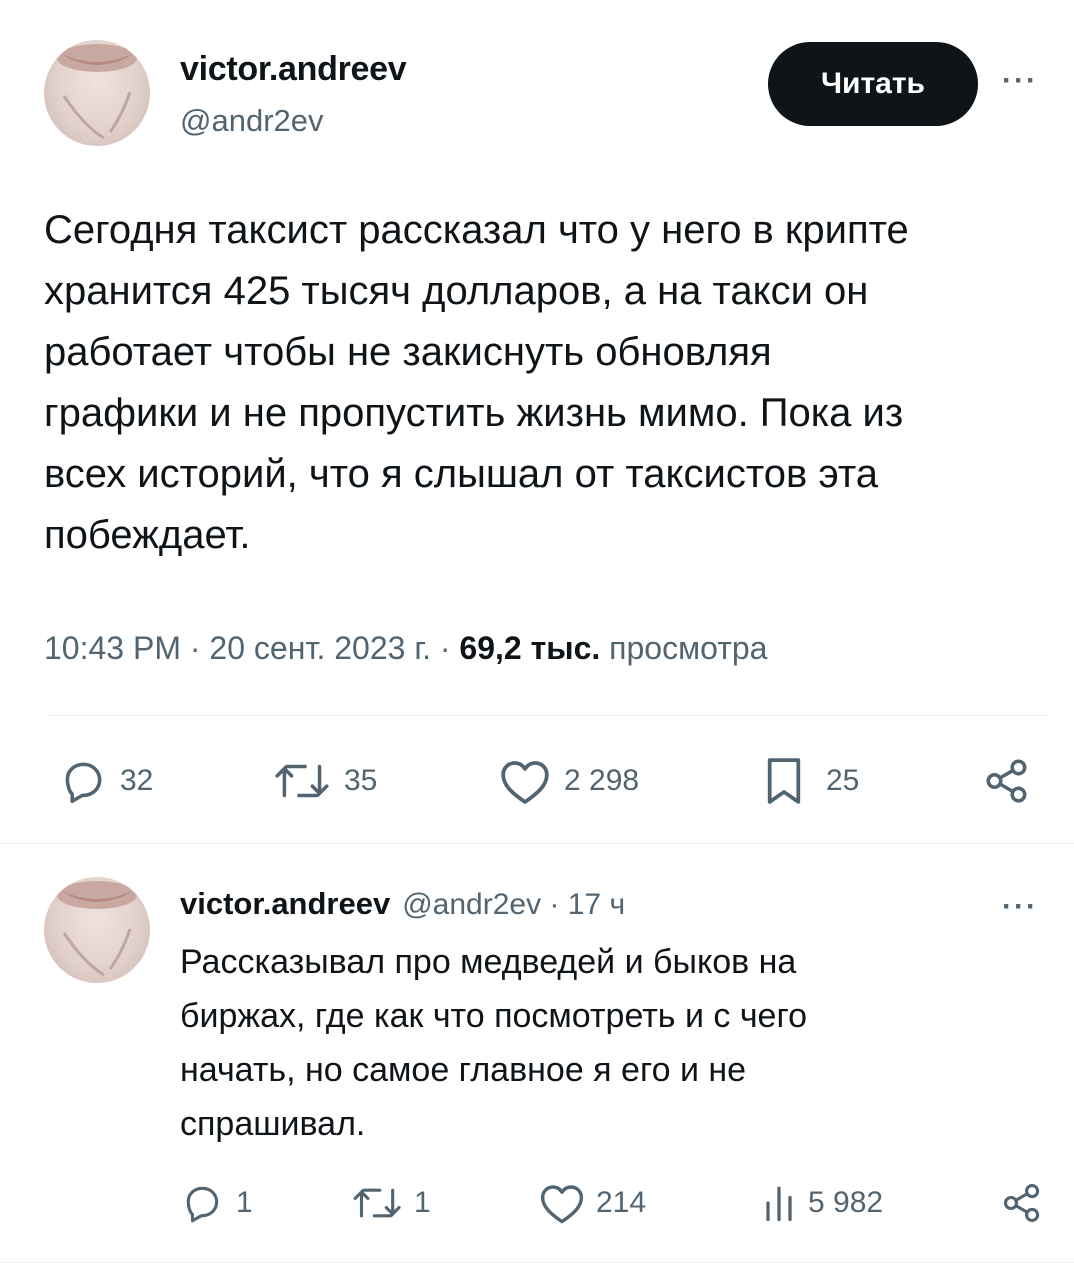 The width and height of the screenshot is (1074, 1280). I want to click on follow-button: Читать, so click(873, 84).